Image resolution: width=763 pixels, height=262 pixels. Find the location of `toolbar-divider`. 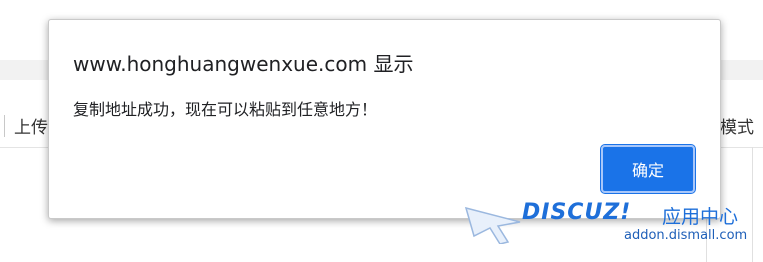

toolbar-divider is located at coordinates (4, 126).